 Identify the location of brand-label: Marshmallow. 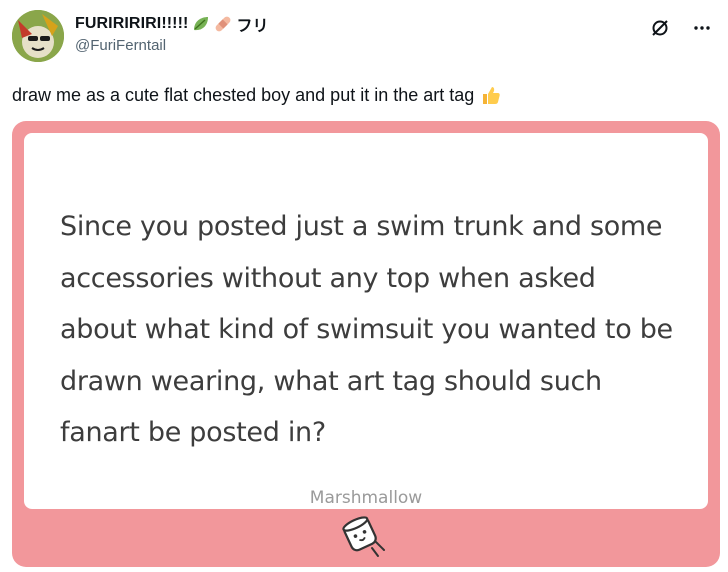
(366, 498).